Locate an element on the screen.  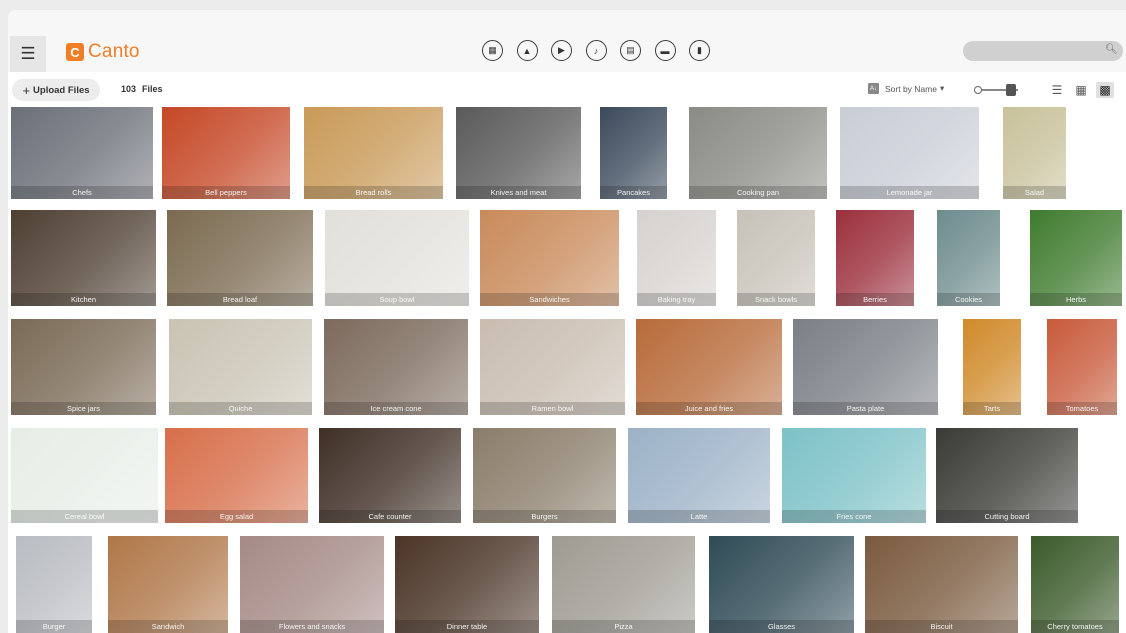
asset-thumbnail: Juice and fries is located at coordinates (709, 367).